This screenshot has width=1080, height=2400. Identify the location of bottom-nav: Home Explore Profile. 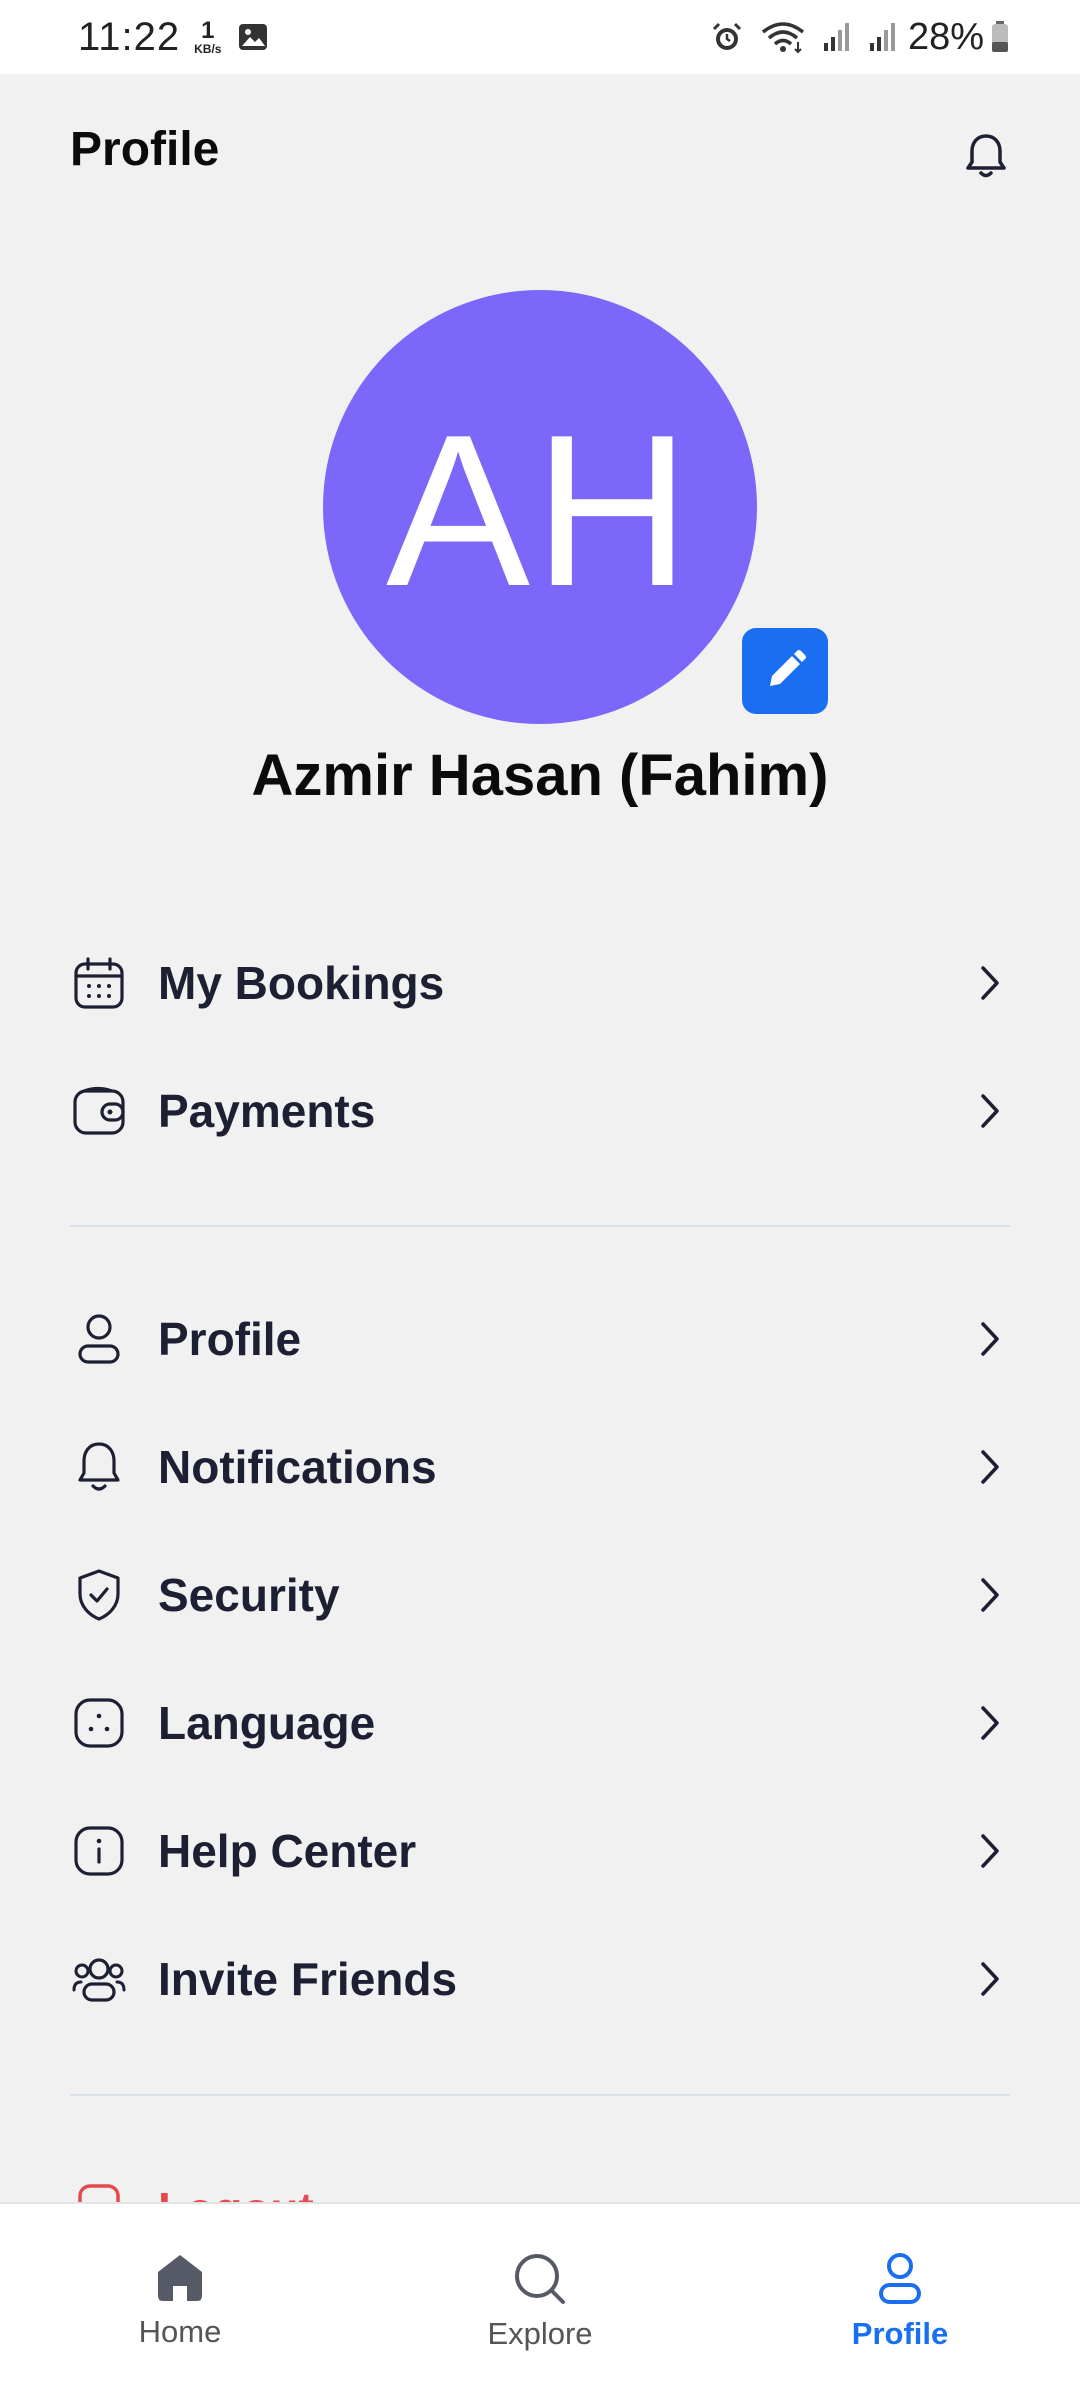
(540, 2301).